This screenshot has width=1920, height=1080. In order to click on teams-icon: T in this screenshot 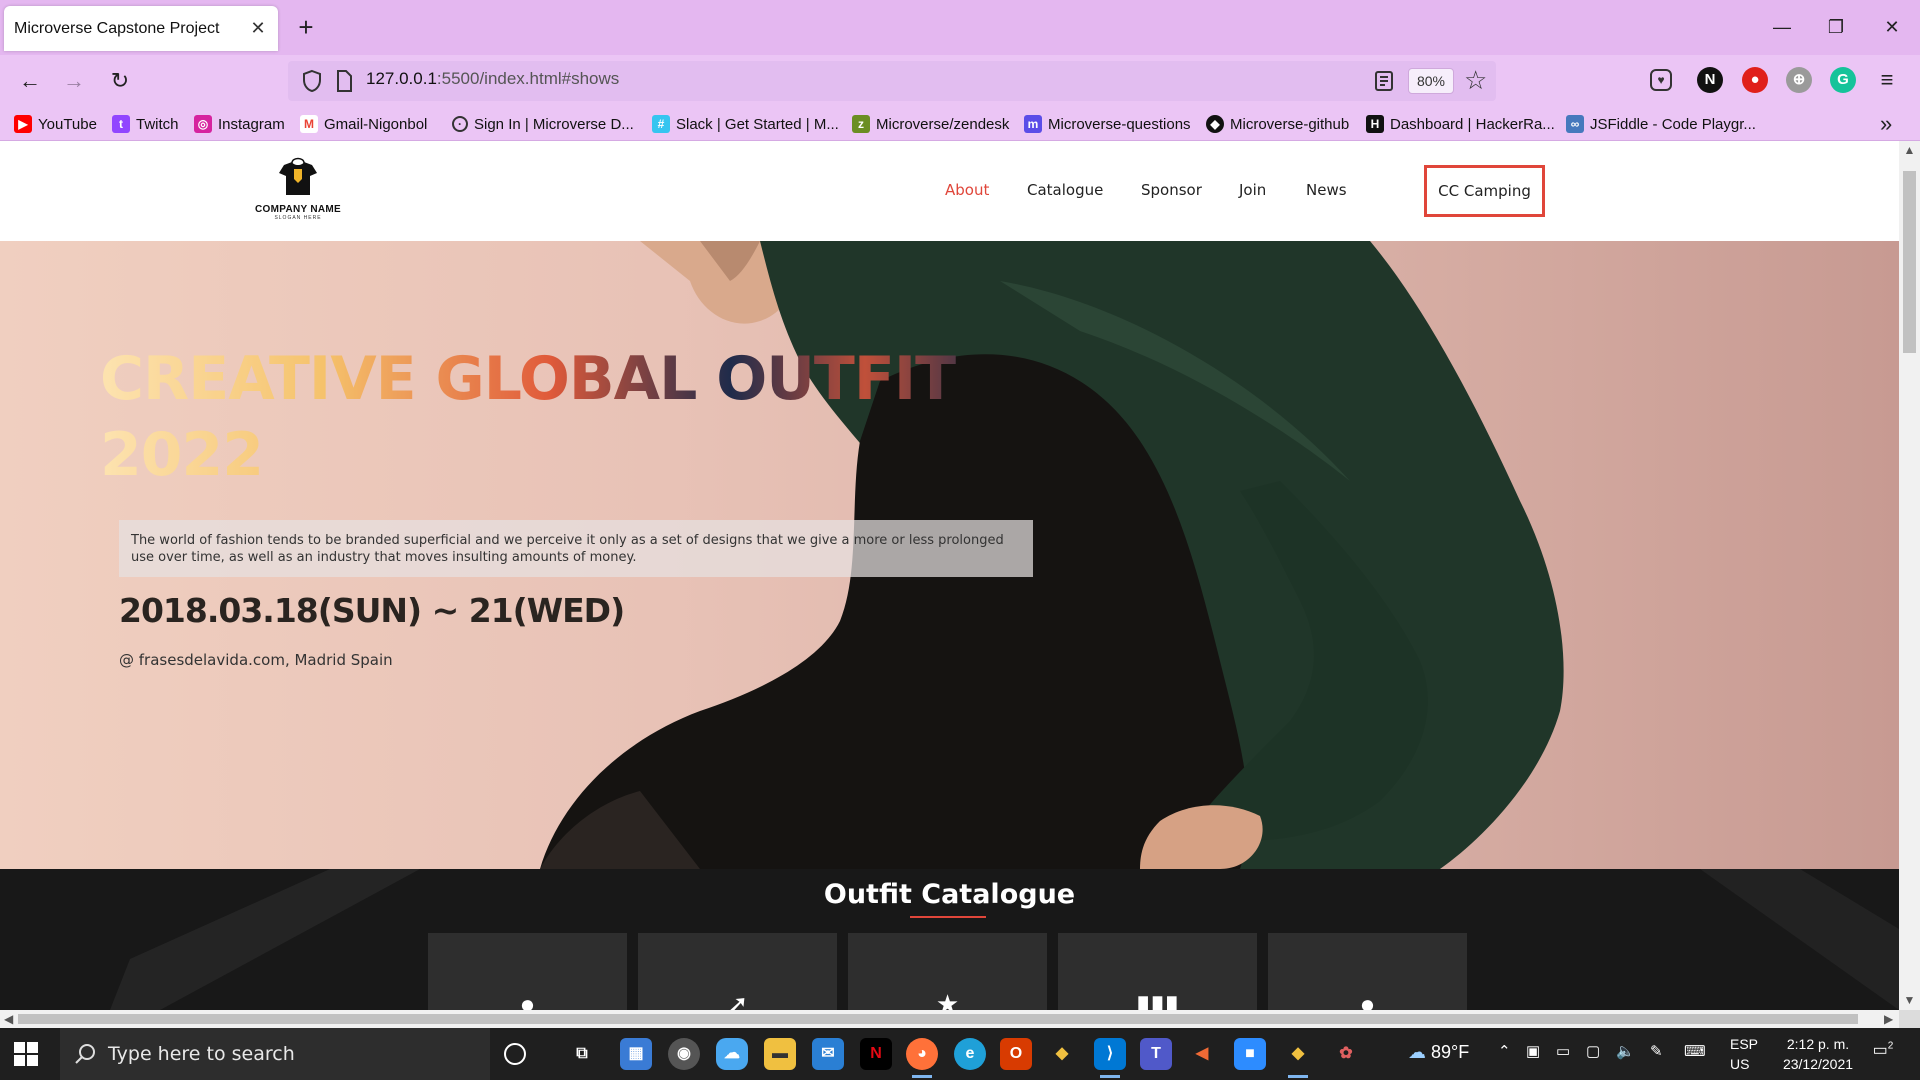, I will do `click(1156, 1054)`.